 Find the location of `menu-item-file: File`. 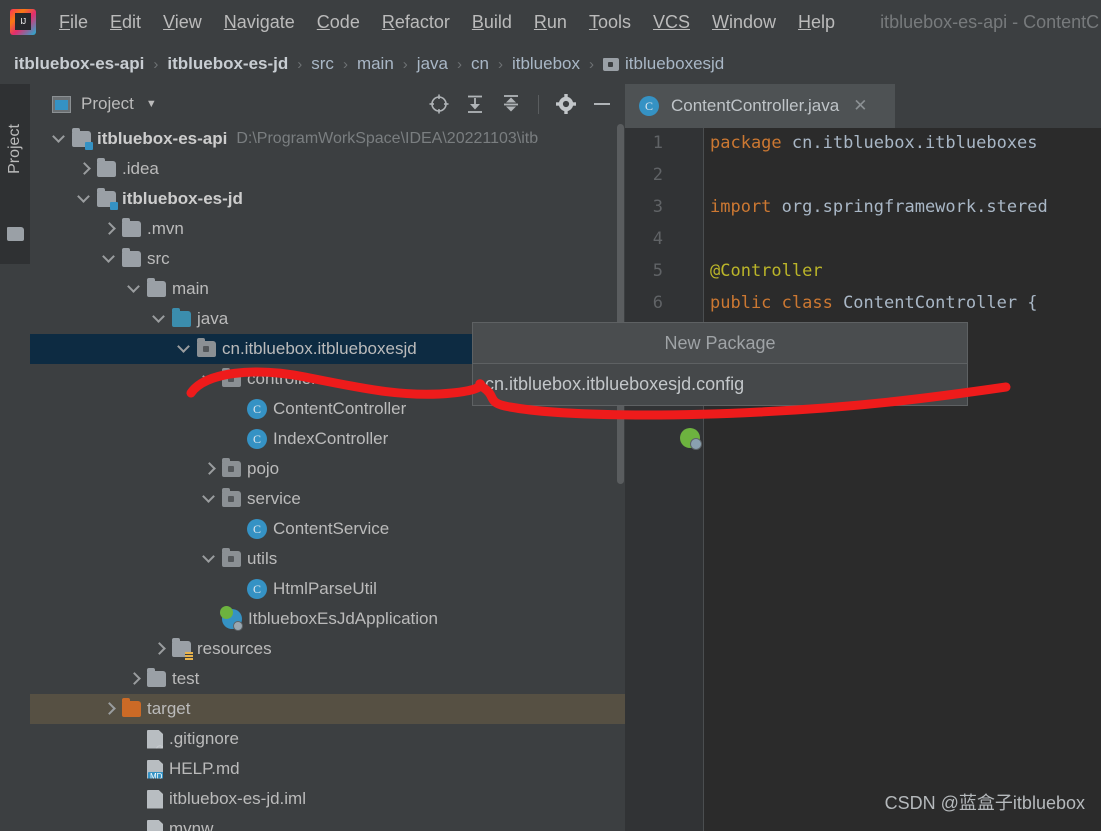

menu-item-file: File is located at coordinates (73, 22).